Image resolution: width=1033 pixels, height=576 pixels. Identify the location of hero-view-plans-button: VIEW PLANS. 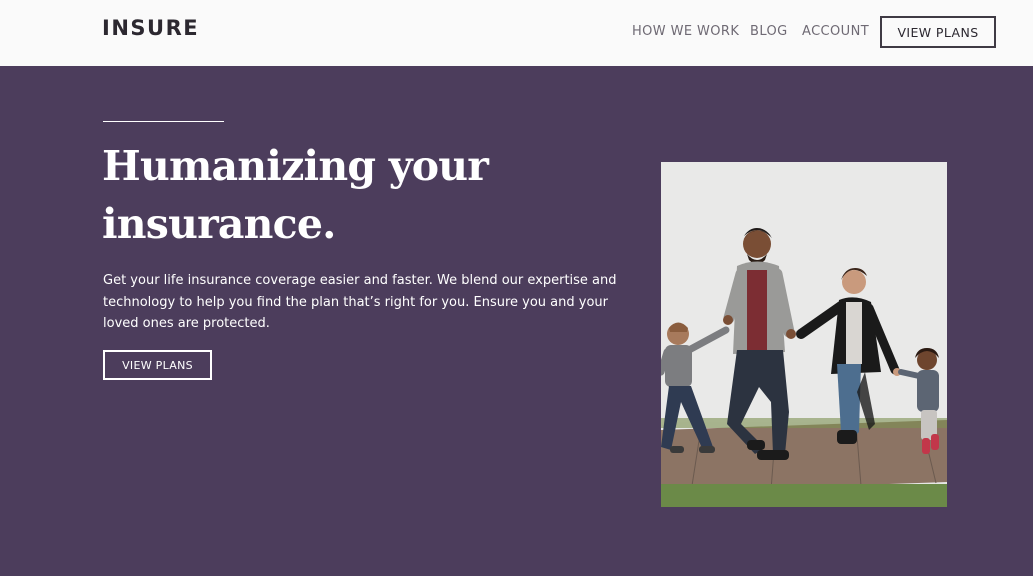
(157, 365).